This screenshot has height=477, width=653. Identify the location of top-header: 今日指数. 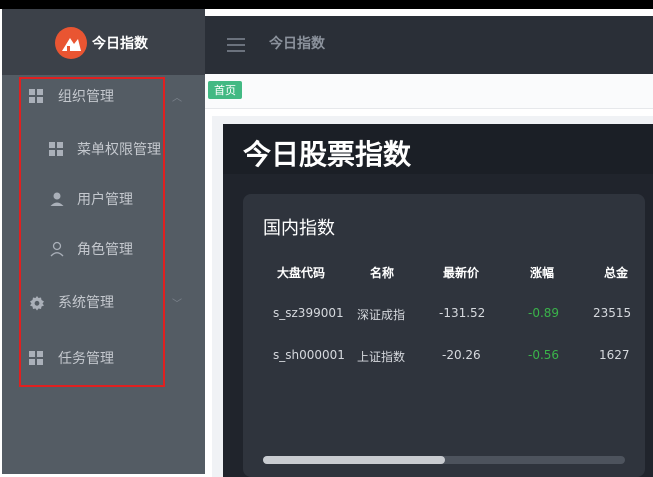
(429, 45).